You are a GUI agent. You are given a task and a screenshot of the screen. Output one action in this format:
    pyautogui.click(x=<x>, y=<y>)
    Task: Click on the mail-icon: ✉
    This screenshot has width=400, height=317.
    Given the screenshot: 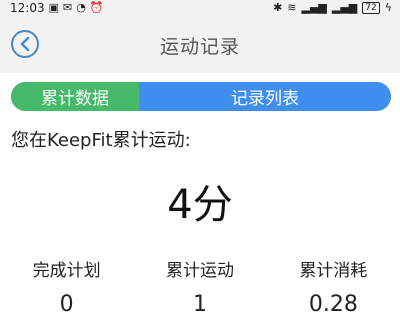 What is the action you would take?
    pyautogui.click(x=68, y=7)
    